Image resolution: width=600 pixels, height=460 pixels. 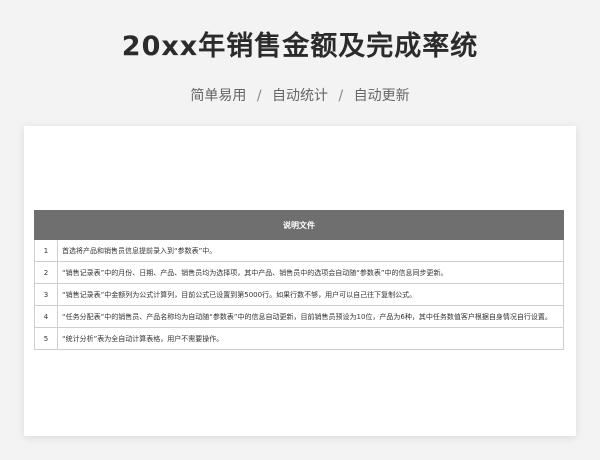 I want to click on row-number: 1, so click(x=46, y=250).